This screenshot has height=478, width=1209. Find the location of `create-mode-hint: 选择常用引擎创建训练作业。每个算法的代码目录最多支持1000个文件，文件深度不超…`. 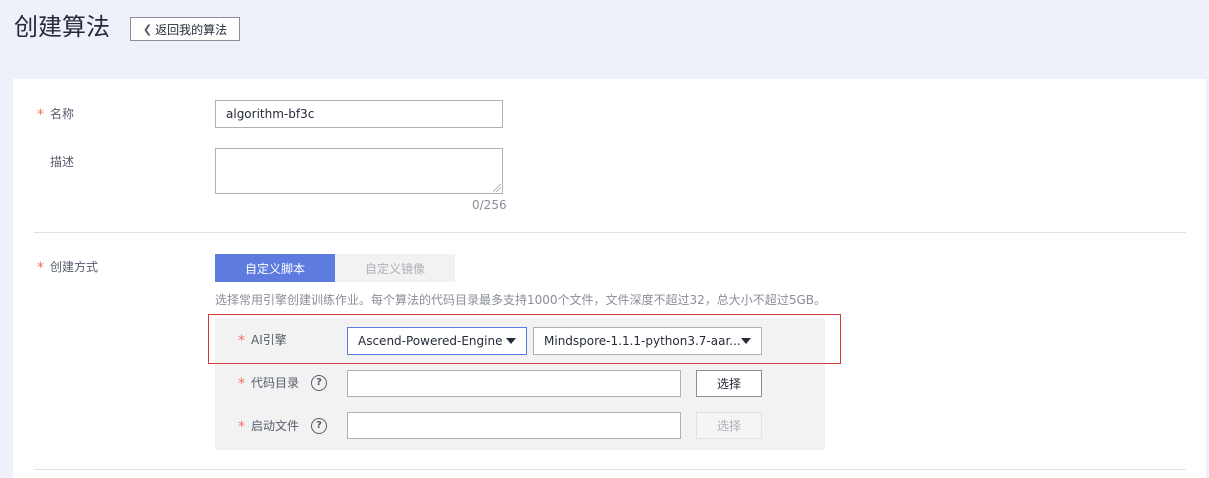

create-mode-hint: 选择常用引擎创建训练作业。每个算法的代码目录最多支持1000个文件，文件深度不超… is located at coordinates (520, 300).